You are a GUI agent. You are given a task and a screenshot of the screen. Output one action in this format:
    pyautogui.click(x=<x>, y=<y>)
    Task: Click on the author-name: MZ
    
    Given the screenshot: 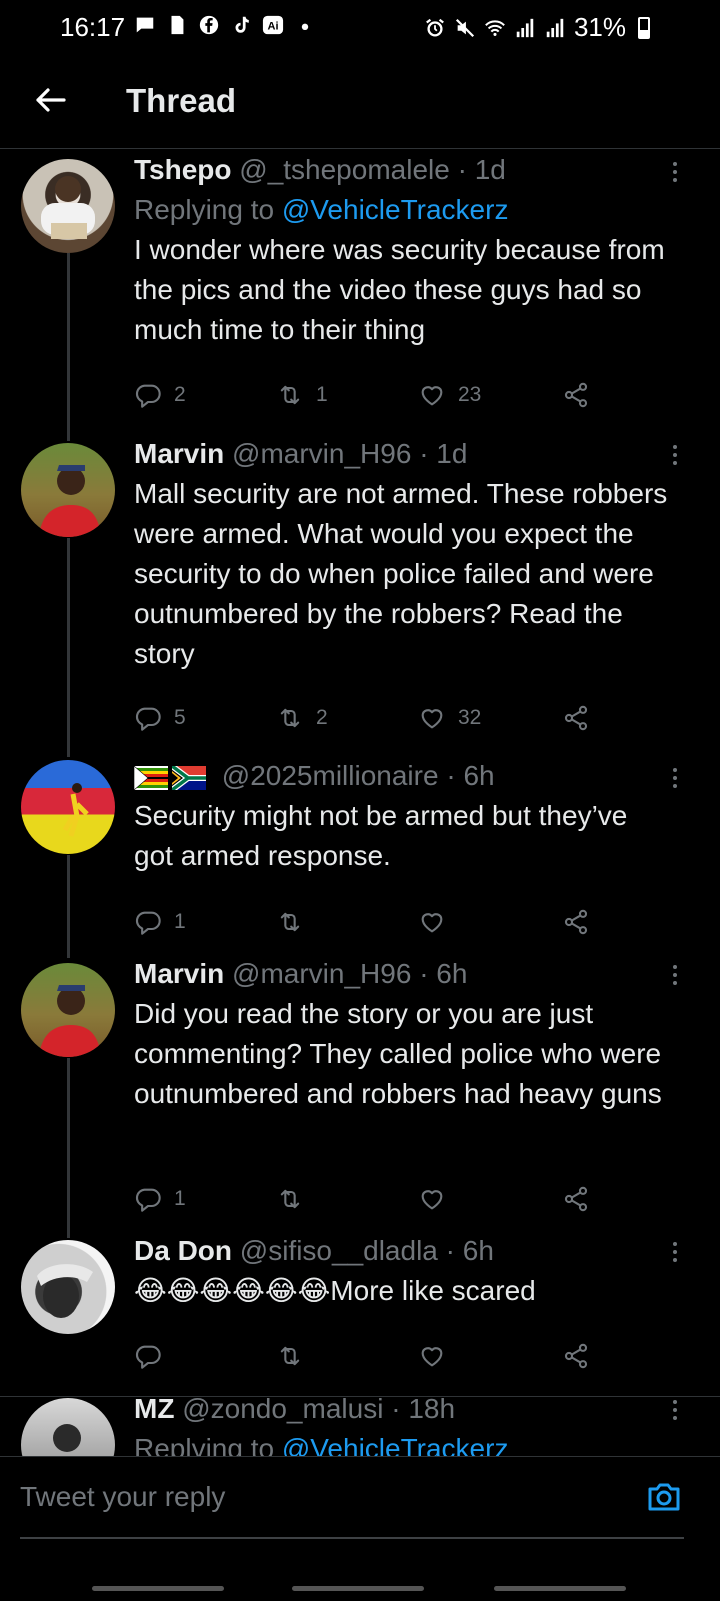 What is the action you would take?
    pyautogui.click(x=154, y=1408)
    